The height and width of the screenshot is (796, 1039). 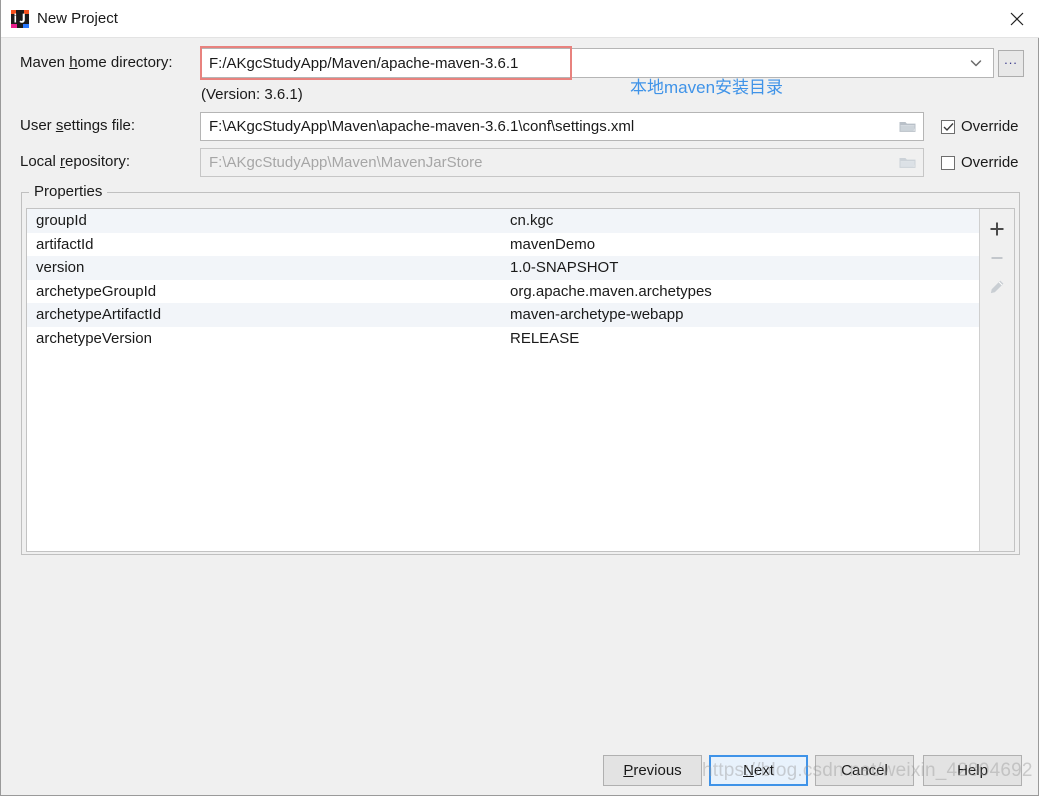 I want to click on checkbox-unchecked-icon, so click(x=948, y=162).